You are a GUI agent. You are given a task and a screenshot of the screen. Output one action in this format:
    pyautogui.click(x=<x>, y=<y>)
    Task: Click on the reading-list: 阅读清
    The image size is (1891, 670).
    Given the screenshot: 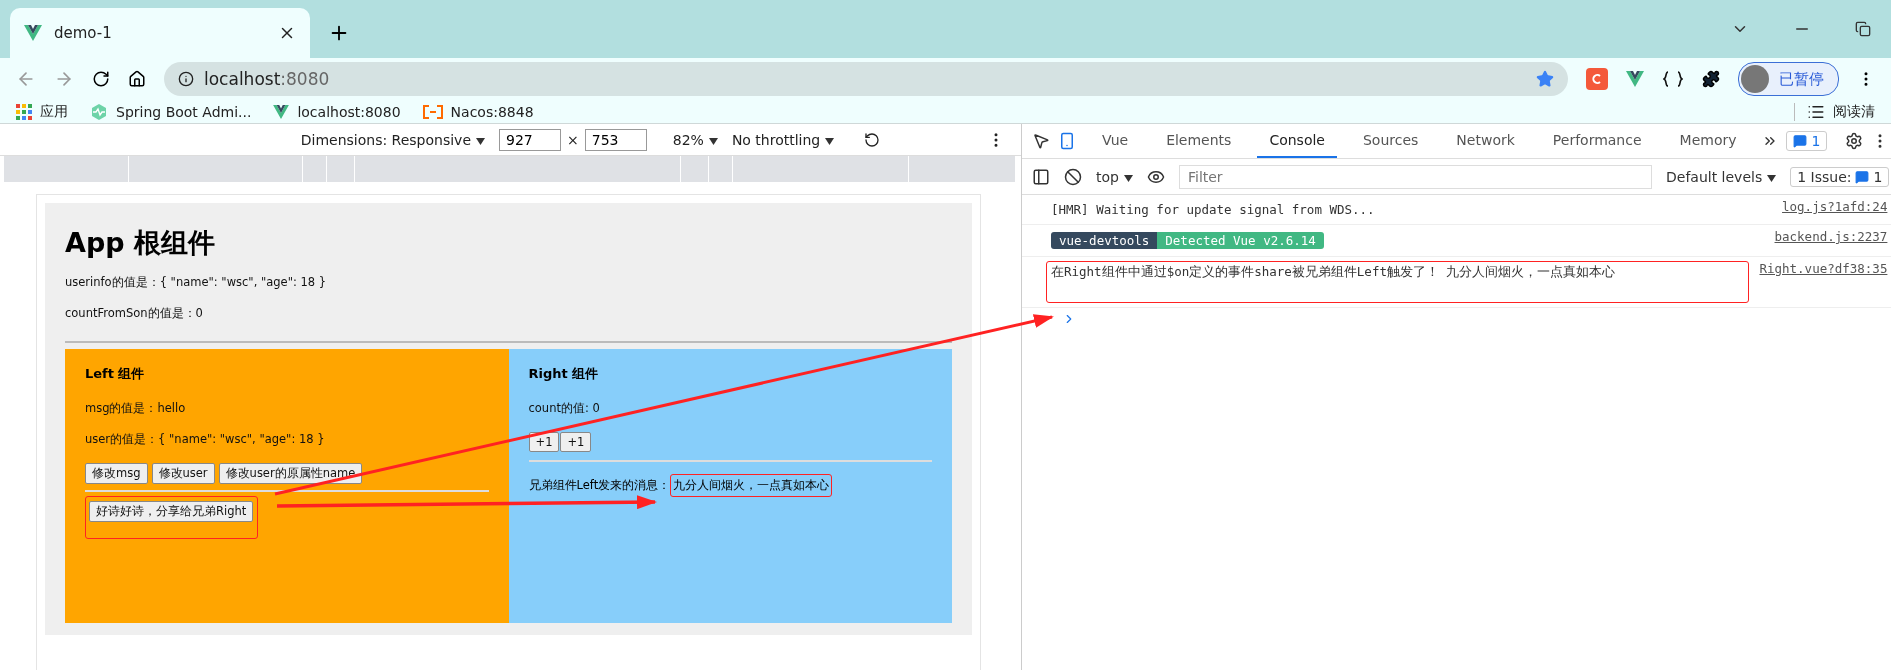 What is the action you would take?
    pyautogui.click(x=1834, y=111)
    